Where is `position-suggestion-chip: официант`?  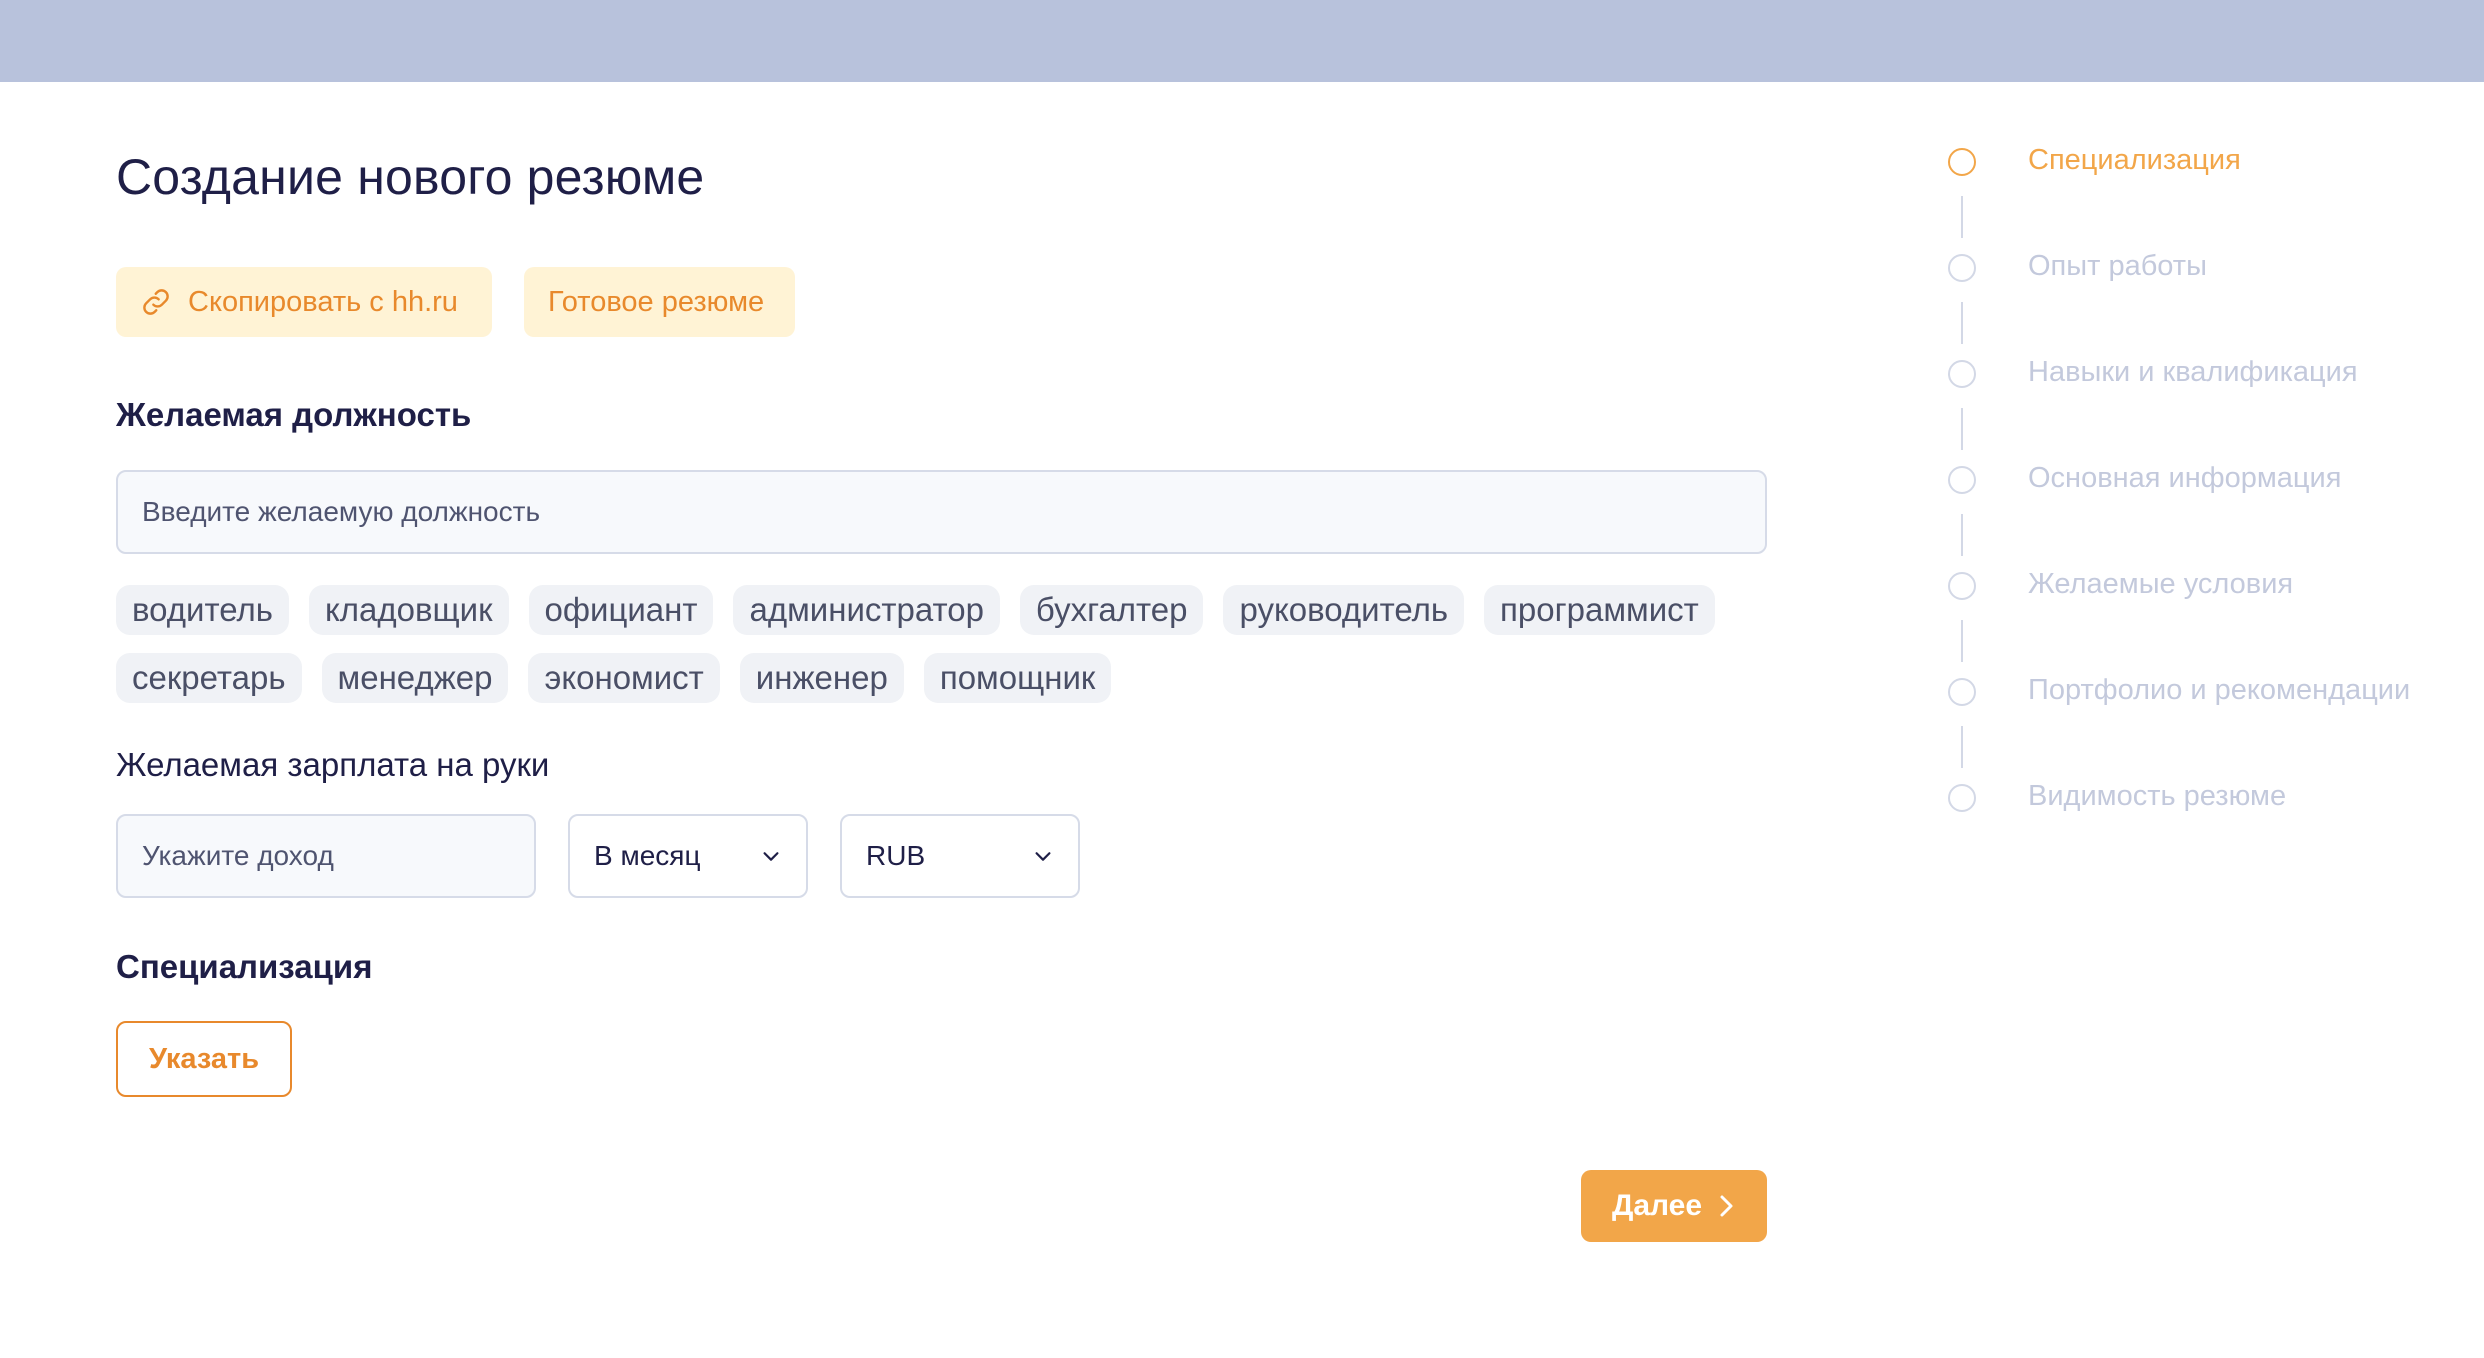
position-suggestion-chip: официант is located at coordinates (621, 610).